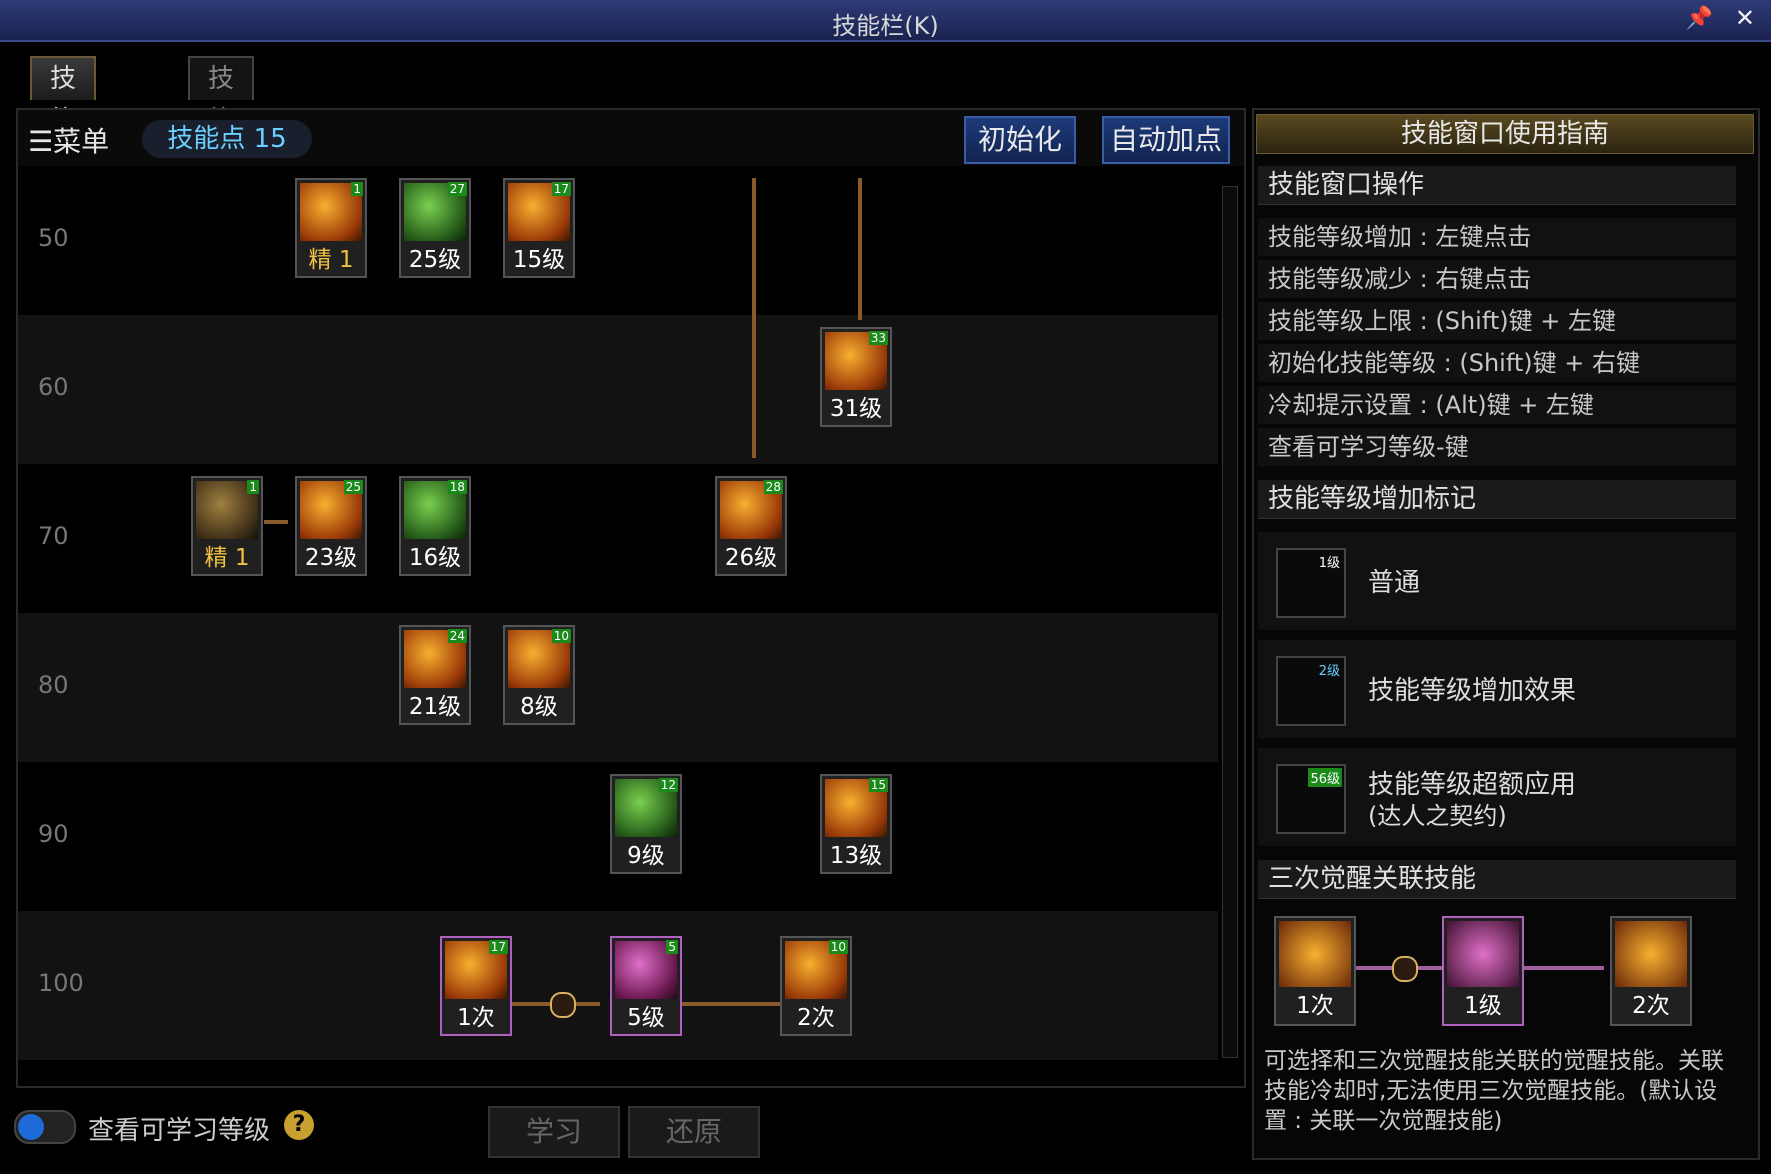  Describe the element at coordinates (856, 824) in the screenshot. I see `skill-icon: 15 13级` at that location.